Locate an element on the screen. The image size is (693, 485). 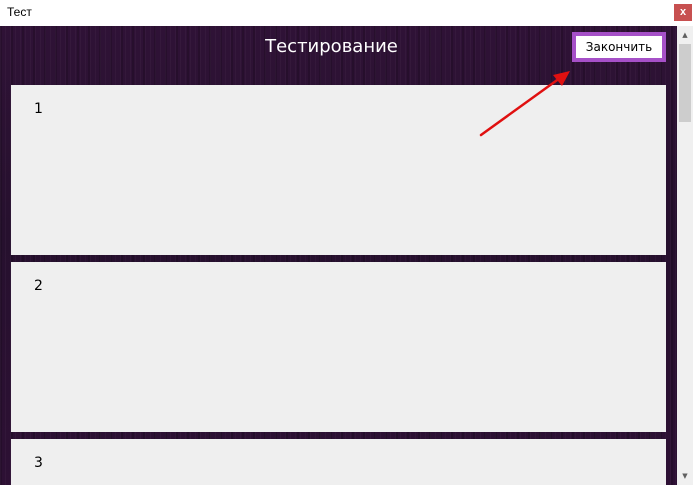
window-titlebar: Тест x is located at coordinates (346, 13).